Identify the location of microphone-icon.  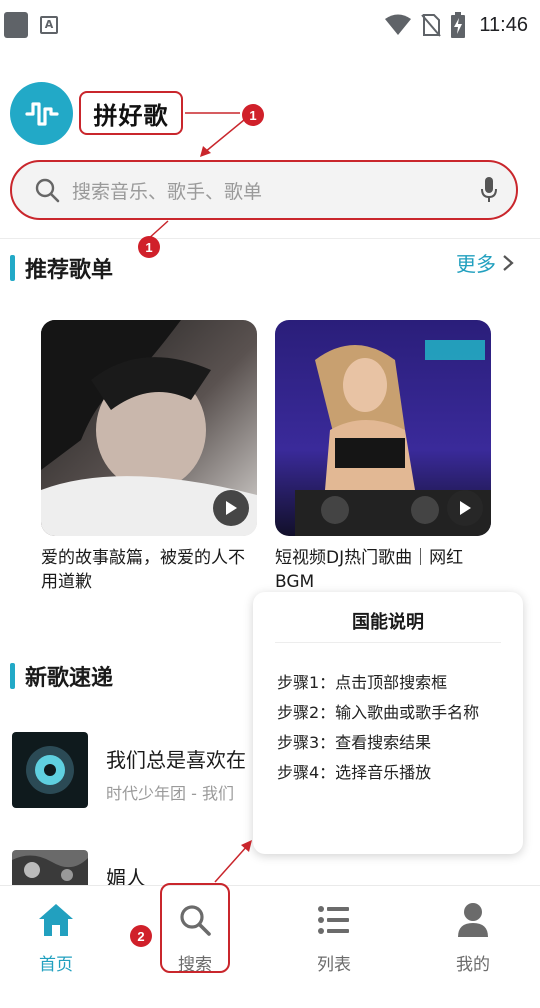
(489, 190).